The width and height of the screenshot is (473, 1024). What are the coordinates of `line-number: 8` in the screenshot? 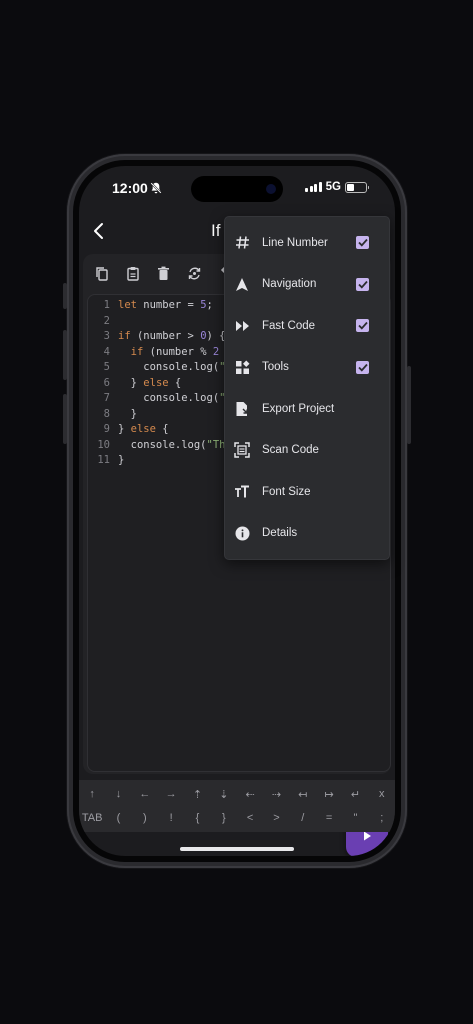 It's located at (106, 413).